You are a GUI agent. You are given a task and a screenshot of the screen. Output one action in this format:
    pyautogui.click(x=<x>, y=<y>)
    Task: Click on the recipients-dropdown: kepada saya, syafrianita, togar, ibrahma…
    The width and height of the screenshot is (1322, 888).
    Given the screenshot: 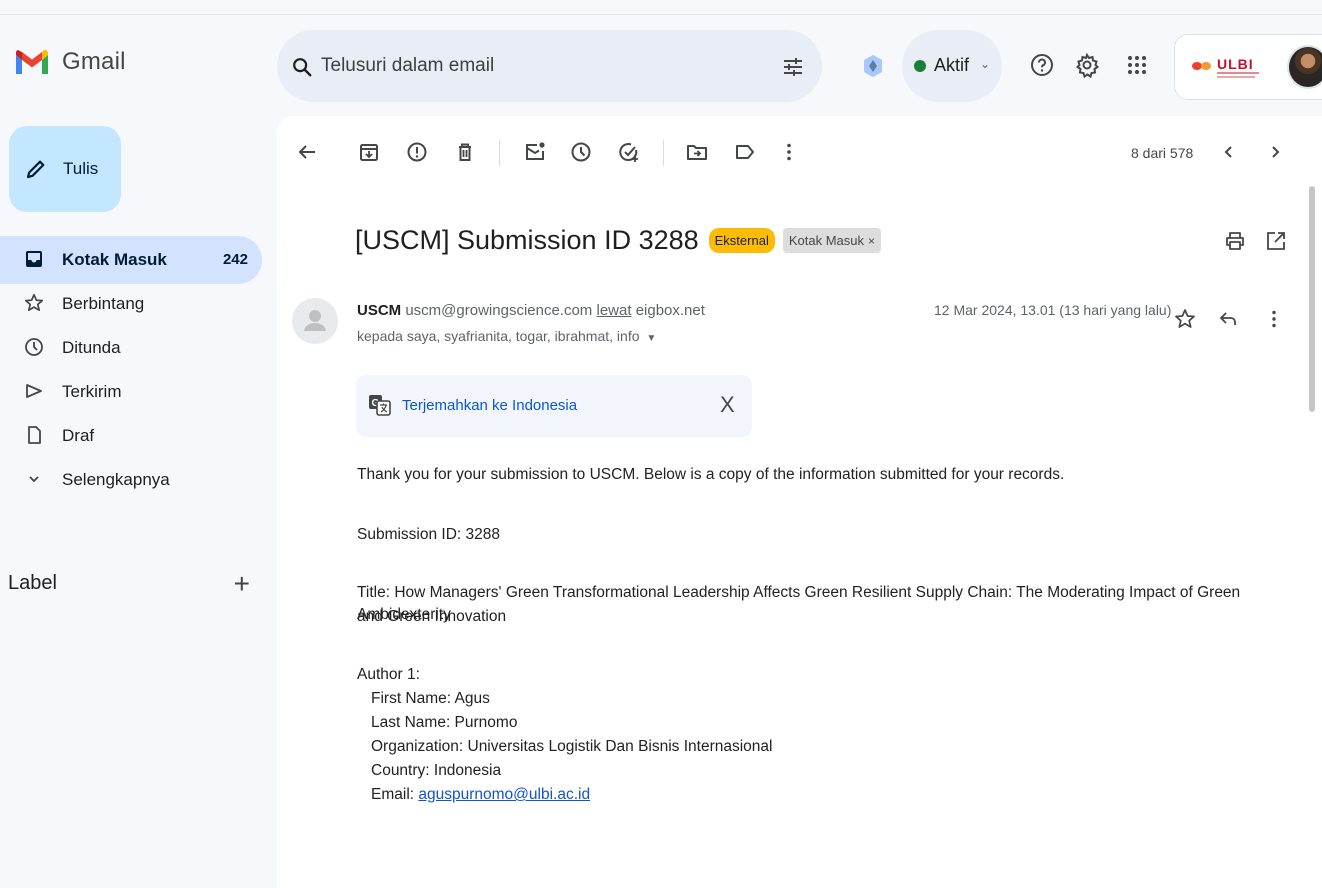 What is the action you would take?
    pyautogui.click(x=506, y=336)
    